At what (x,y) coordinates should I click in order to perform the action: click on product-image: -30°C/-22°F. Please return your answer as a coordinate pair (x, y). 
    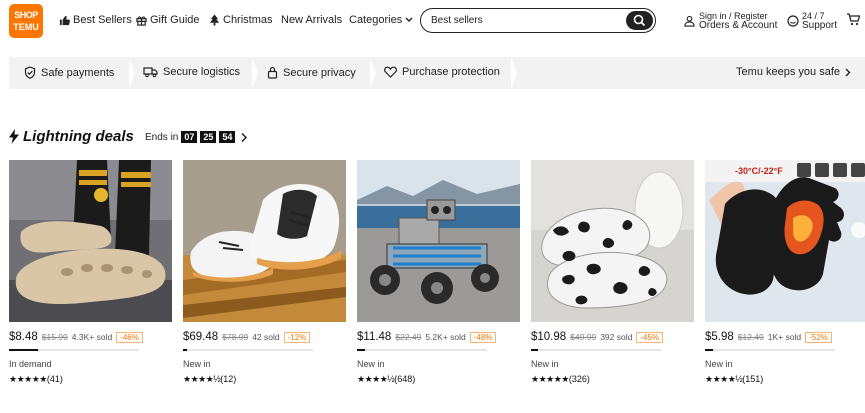
    Looking at the image, I should click on (785, 241).